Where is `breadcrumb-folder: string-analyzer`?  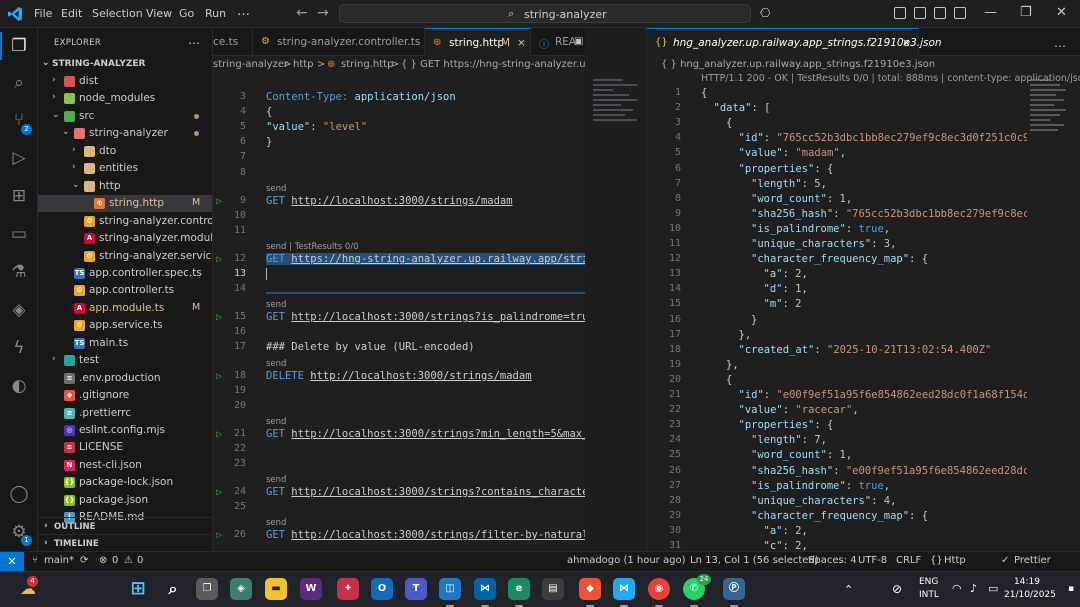
breadcrumb-folder: string-analyzer is located at coordinates (250, 64).